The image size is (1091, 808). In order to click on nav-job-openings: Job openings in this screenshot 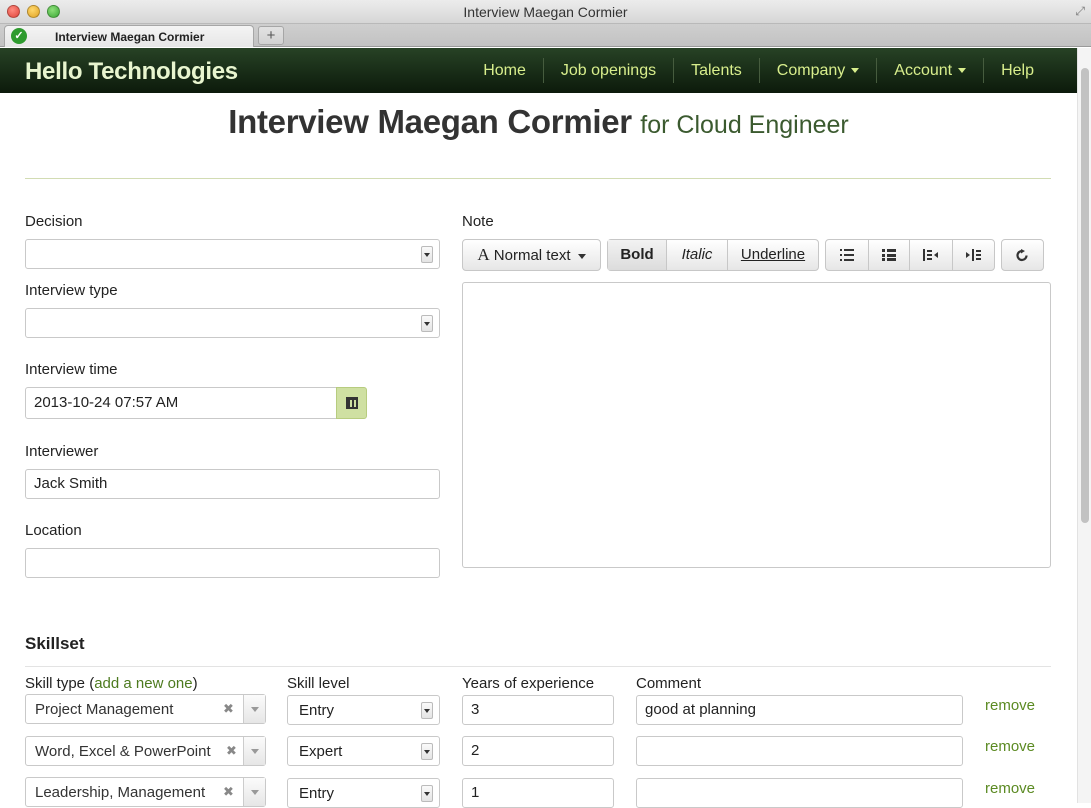, I will do `click(607, 70)`.